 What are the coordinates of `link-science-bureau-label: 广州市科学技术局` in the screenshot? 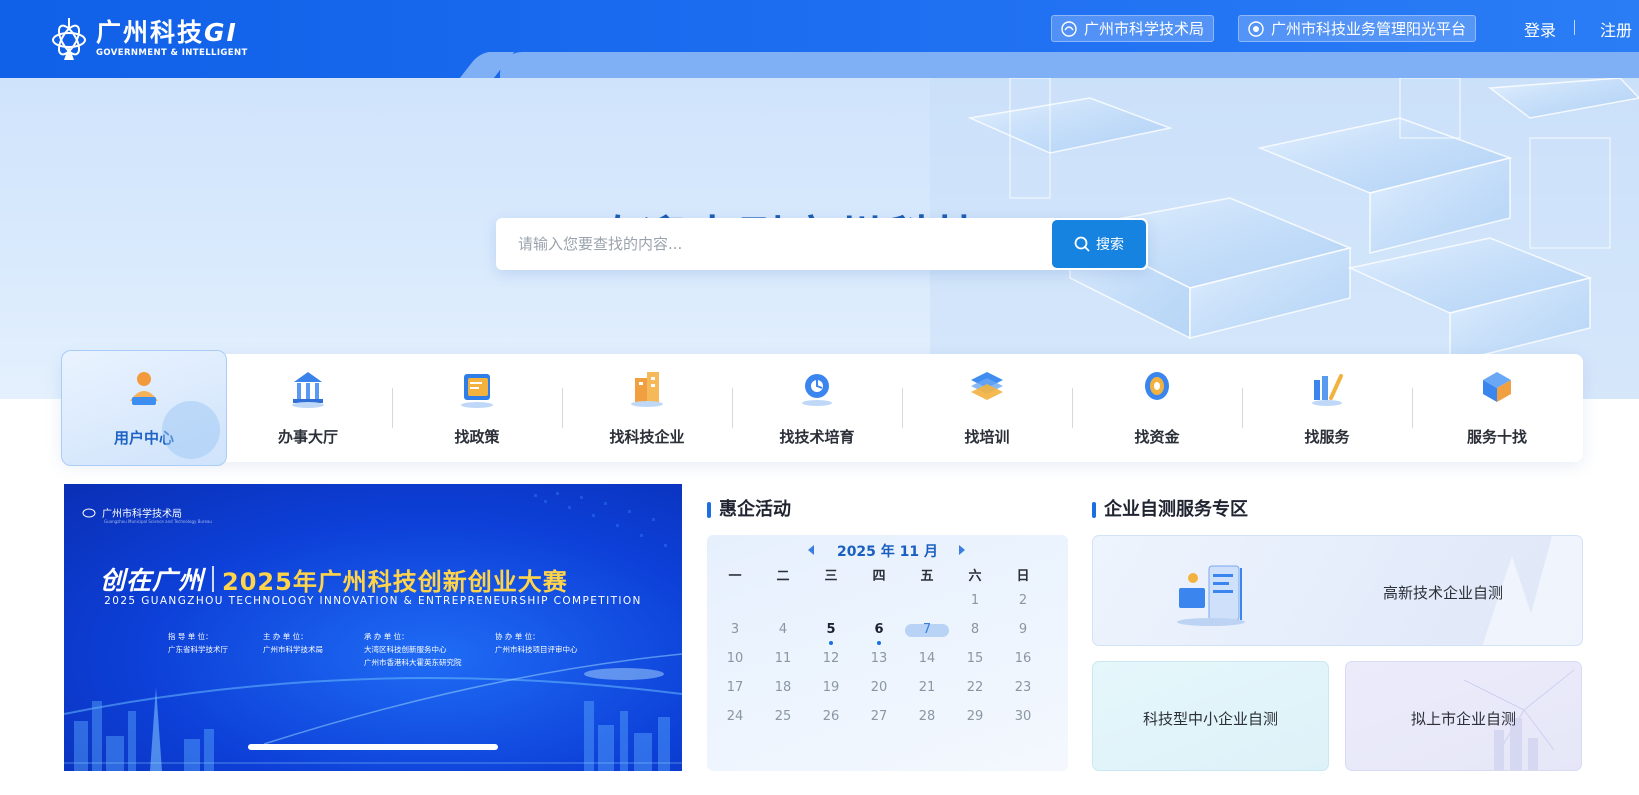 It's located at (1144, 29).